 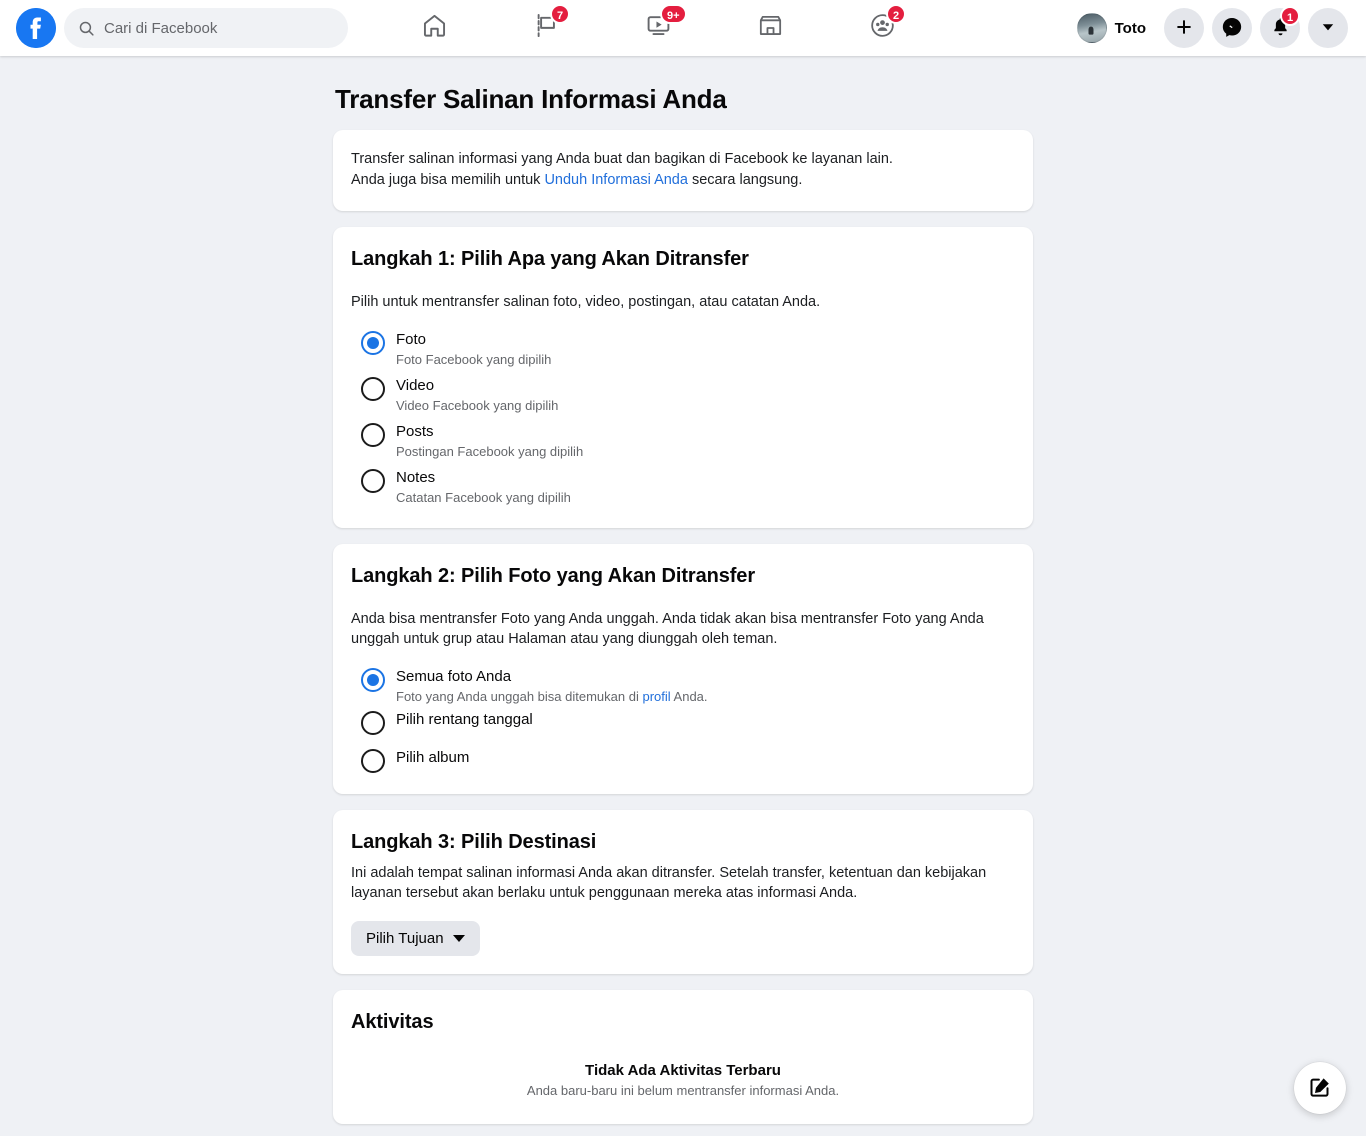 What do you see at coordinates (683, 1070) in the screenshot?
I see `activity-empty-title: Tidak Ada Aktivitas Terbaru` at bounding box center [683, 1070].